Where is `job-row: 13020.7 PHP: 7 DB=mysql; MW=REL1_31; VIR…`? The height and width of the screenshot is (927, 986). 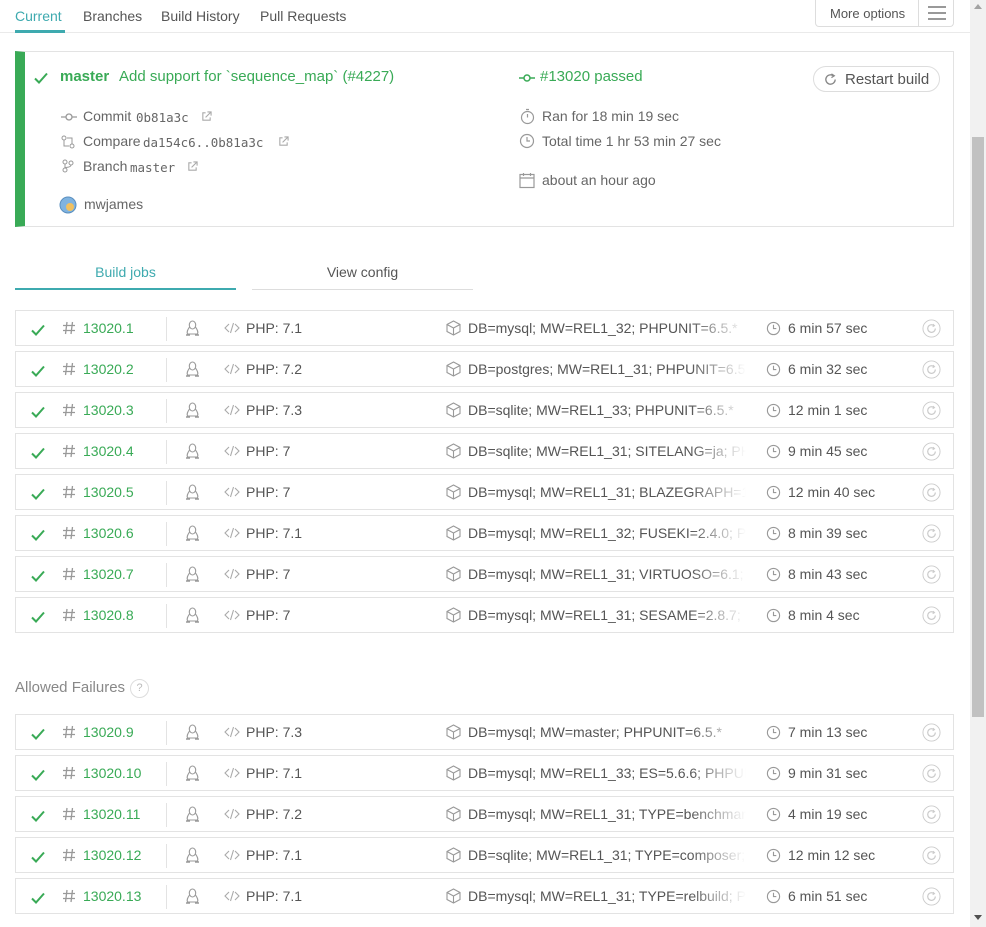
job-row: 13020.7 PHP: 7 DB=mysql; MW=REL1_31; VIR… is located at coordinates (484, 574).